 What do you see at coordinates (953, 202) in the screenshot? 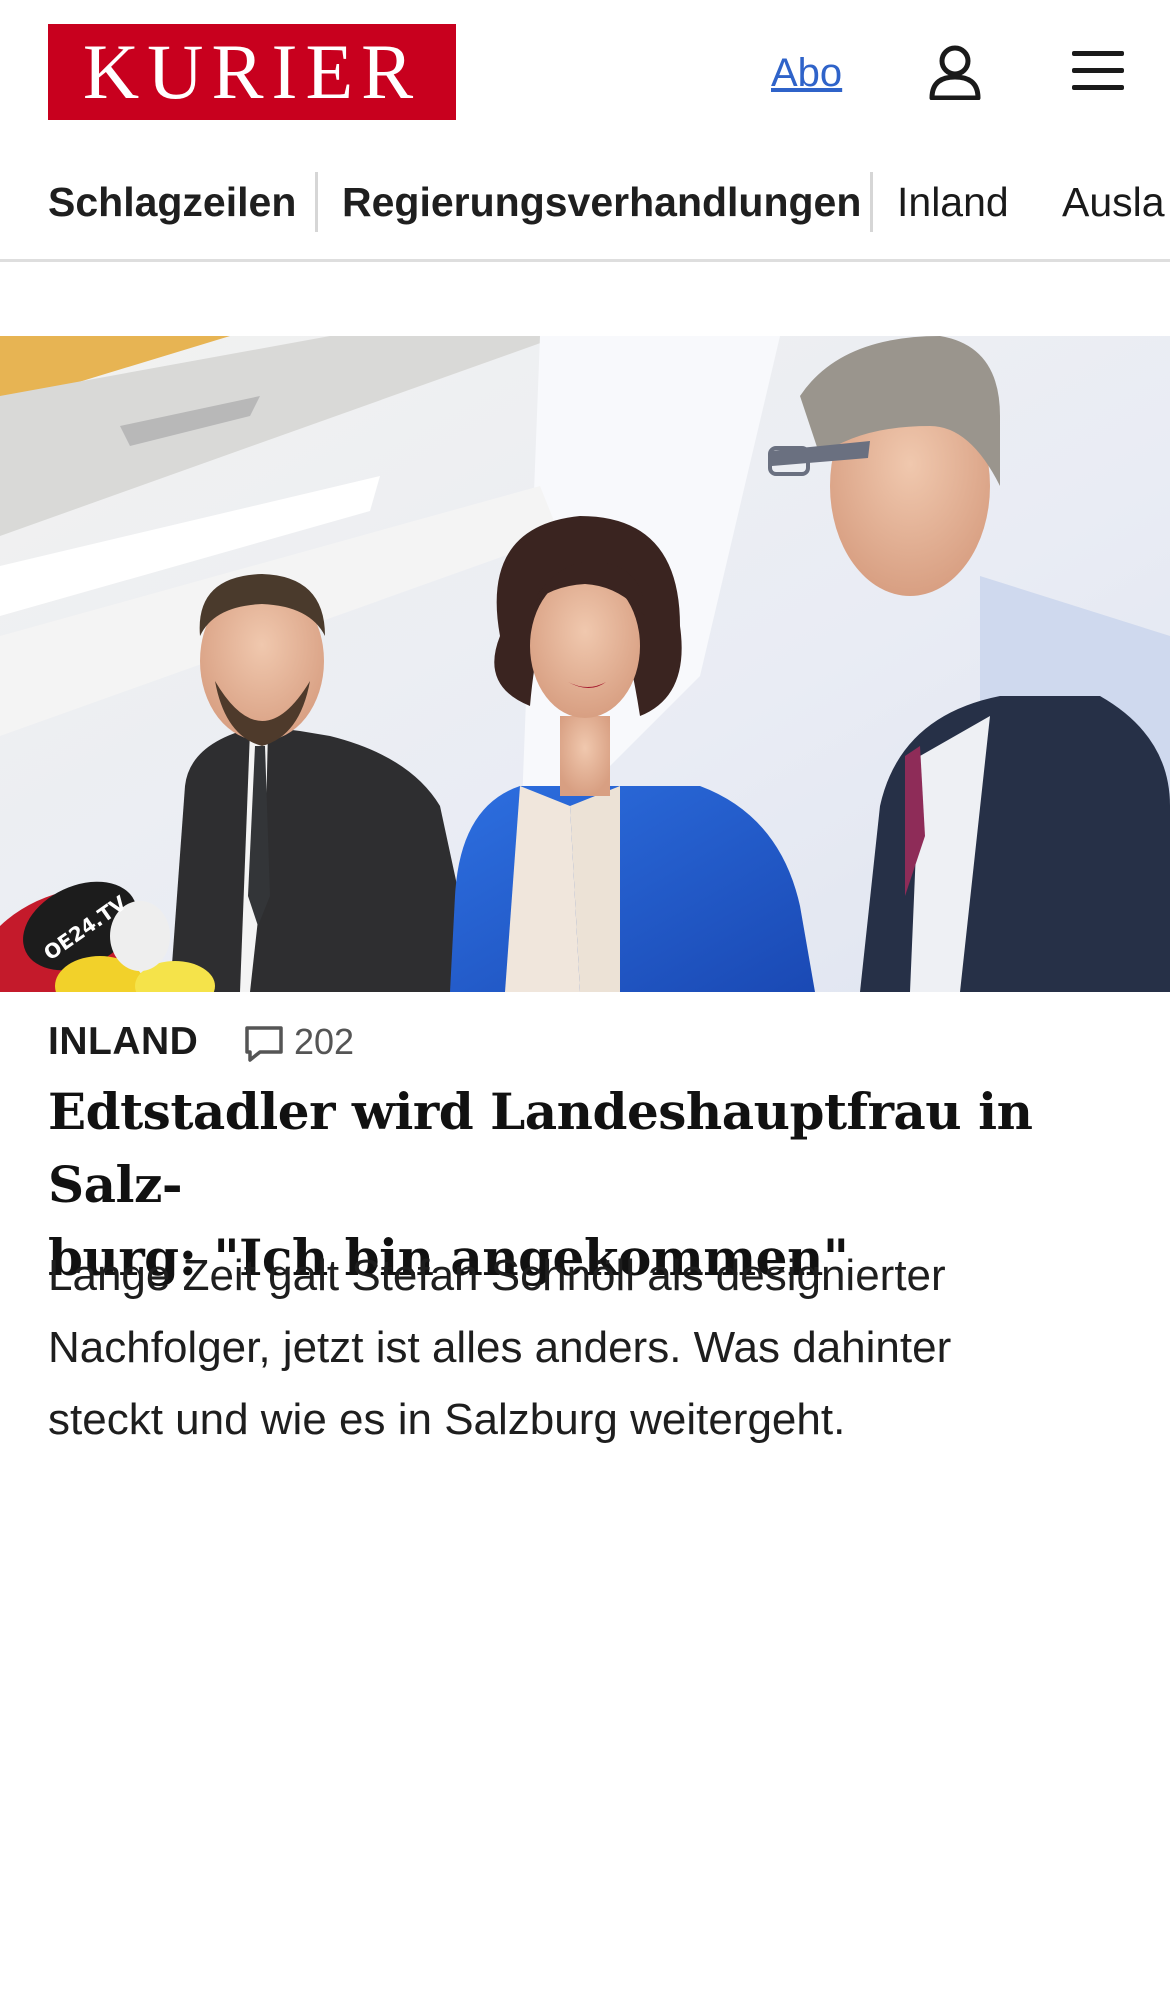
I see `nav-item-inland: Inland` at bounding box center [953, 202].